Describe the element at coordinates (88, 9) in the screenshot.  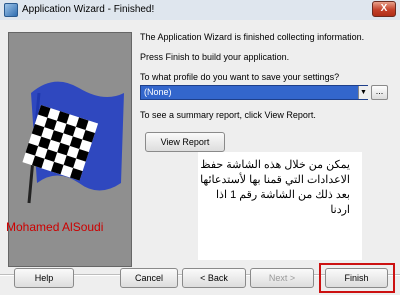
I see `window-title: Application Wizard - Finished!` at that location.